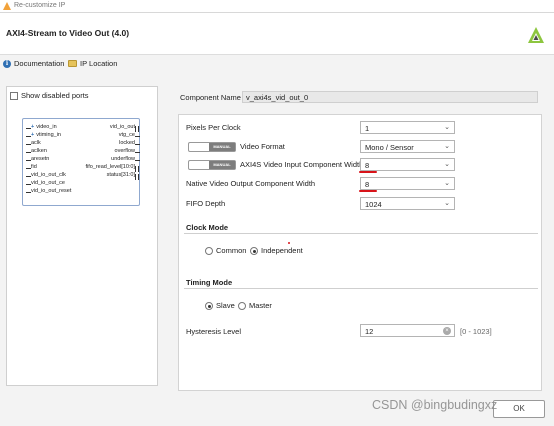 The height and width of the screenshot is (426, 554). Describe the element at coordinates (120, 175) in the screenshot. I see `port-right: status[31:0]` at that location.